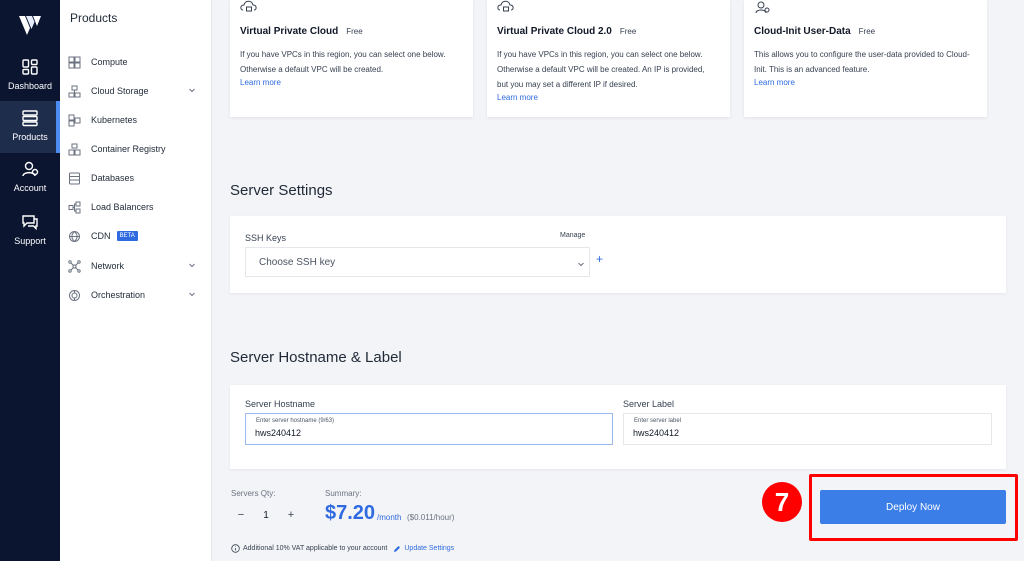 The image size is (1024, 561). Describe the element at coordinates (350, 513) in the screenshot. I see `summary-price: $7.20` at that location.